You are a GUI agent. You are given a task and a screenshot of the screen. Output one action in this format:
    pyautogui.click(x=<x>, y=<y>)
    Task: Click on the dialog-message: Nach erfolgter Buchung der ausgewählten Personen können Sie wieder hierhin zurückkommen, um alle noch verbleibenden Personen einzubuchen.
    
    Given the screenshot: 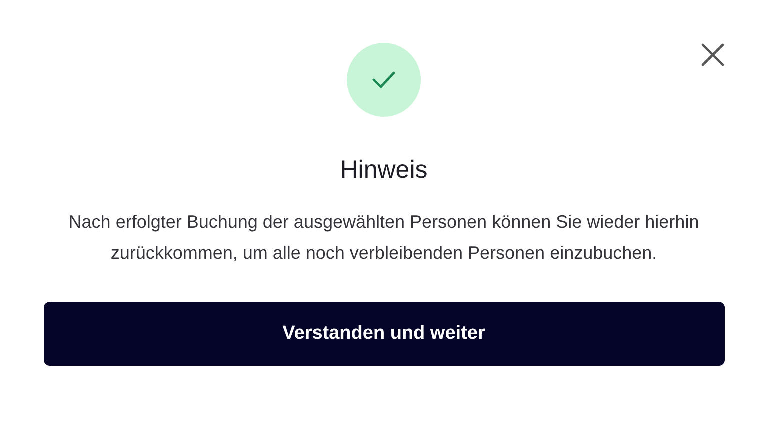 What is the action you would take?
    pyautogui.click(x=384, y=238)
    